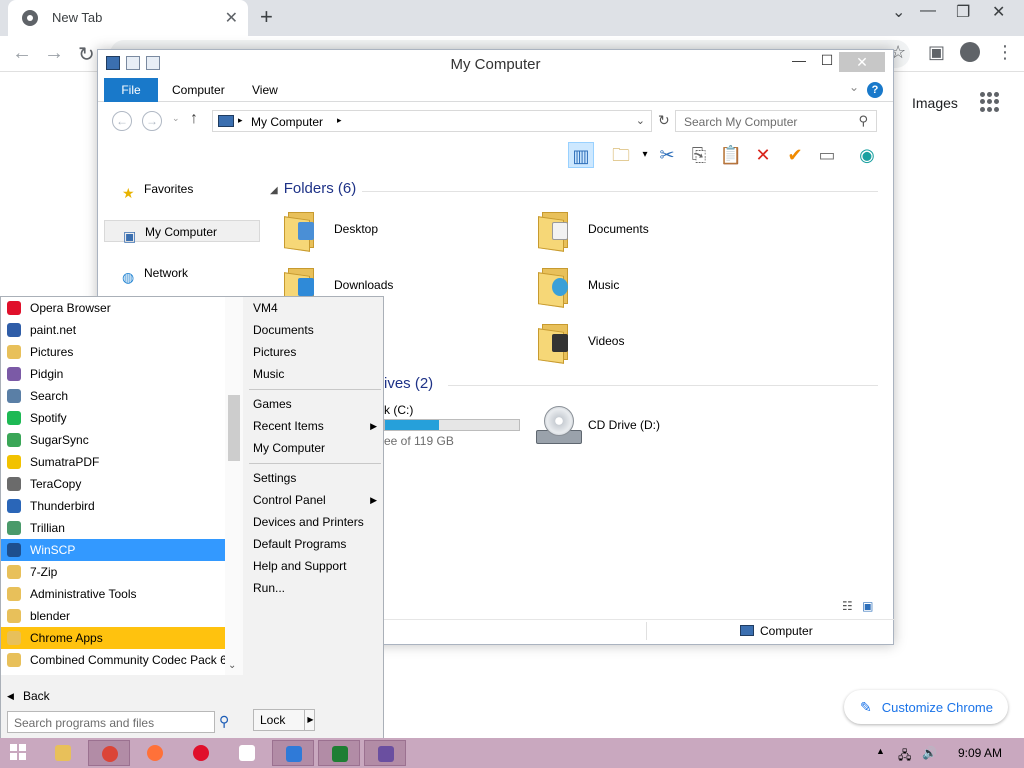 The height and width of the screenshot is (768, 1024). I want to click on program-item: paint.net, so click(113, 330).